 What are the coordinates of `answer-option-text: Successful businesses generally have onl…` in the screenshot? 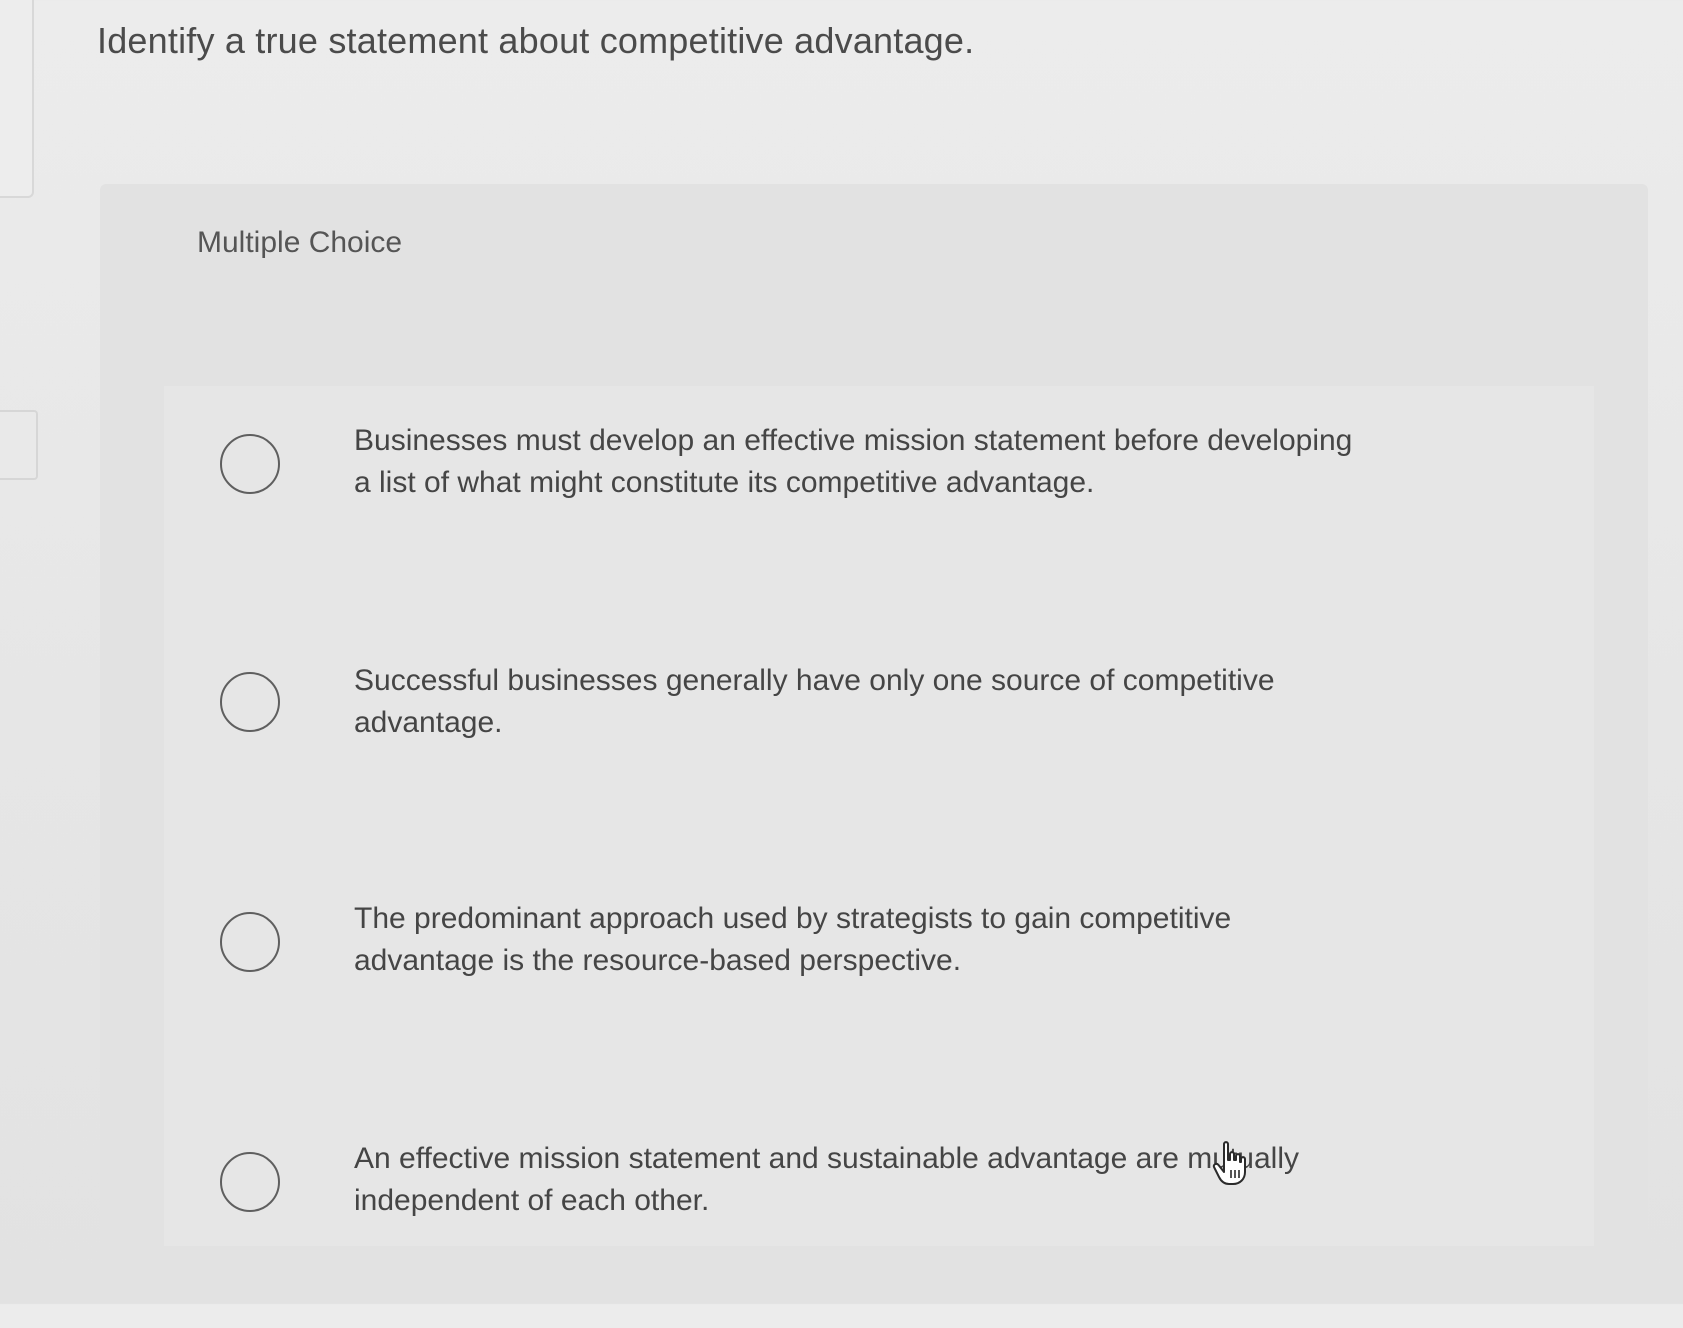 It's located at (814, 701).